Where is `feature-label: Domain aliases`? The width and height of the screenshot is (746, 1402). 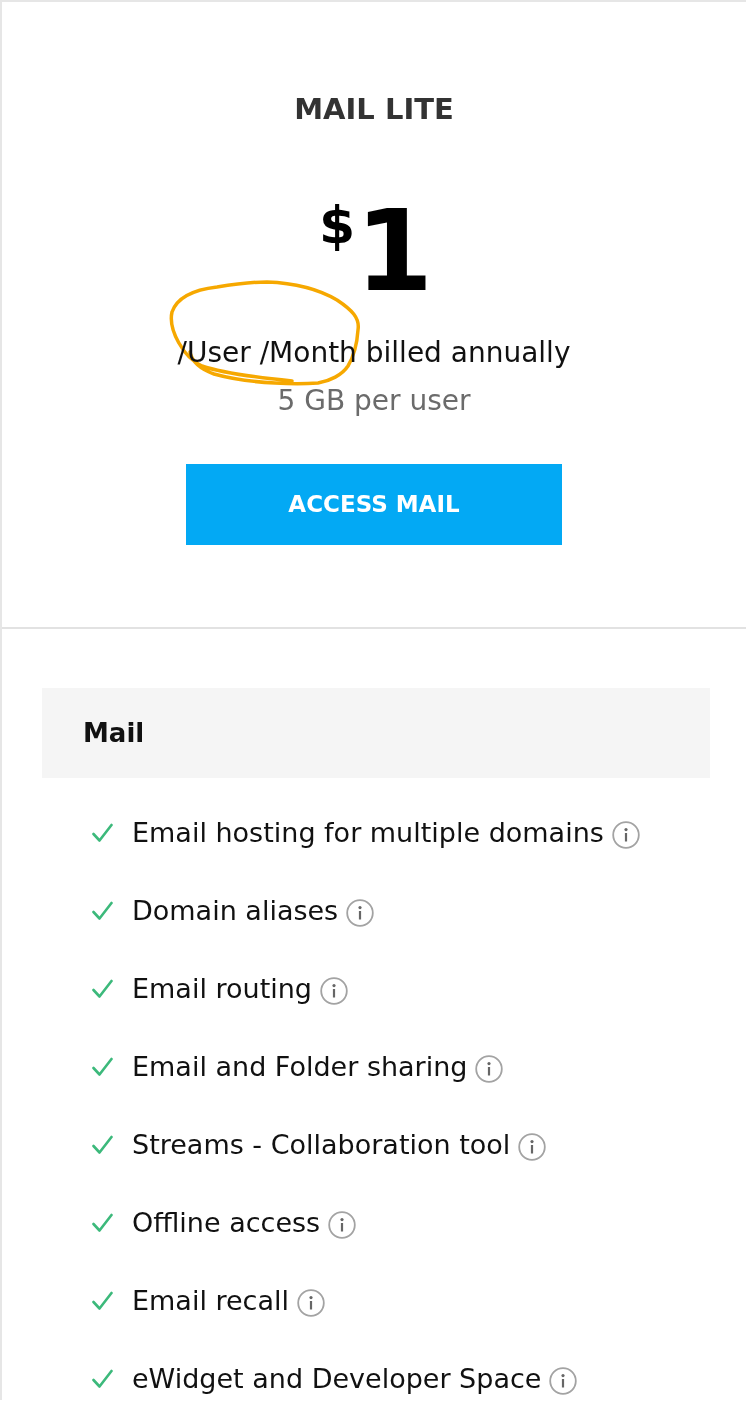
feature-label: Domain aliases is located at coordinates (235, 911).